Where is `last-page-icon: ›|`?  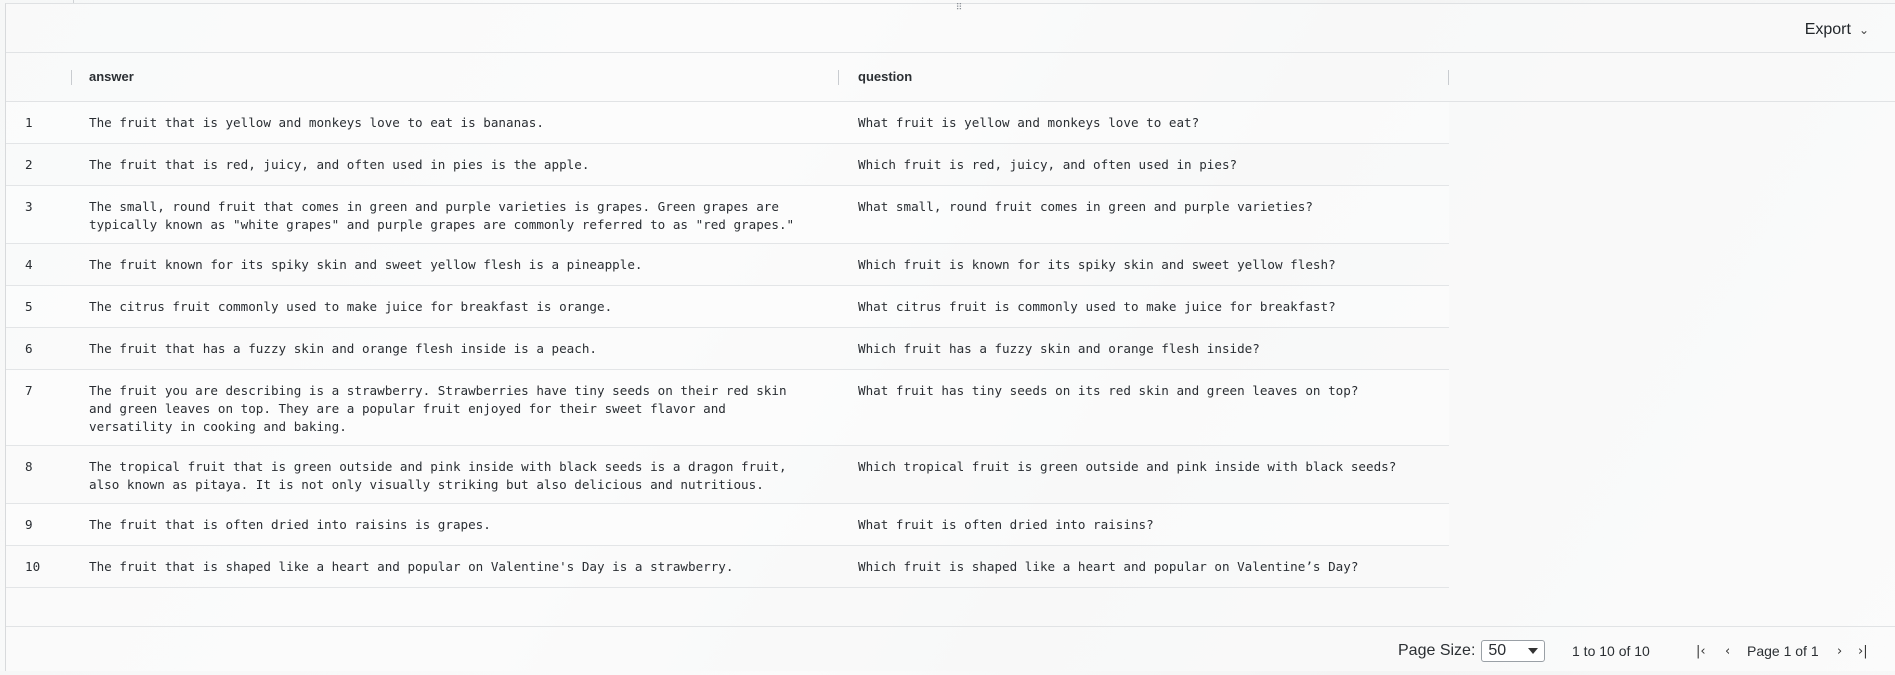 last-page-icon: ›| is located at coordinates (1863, 651).